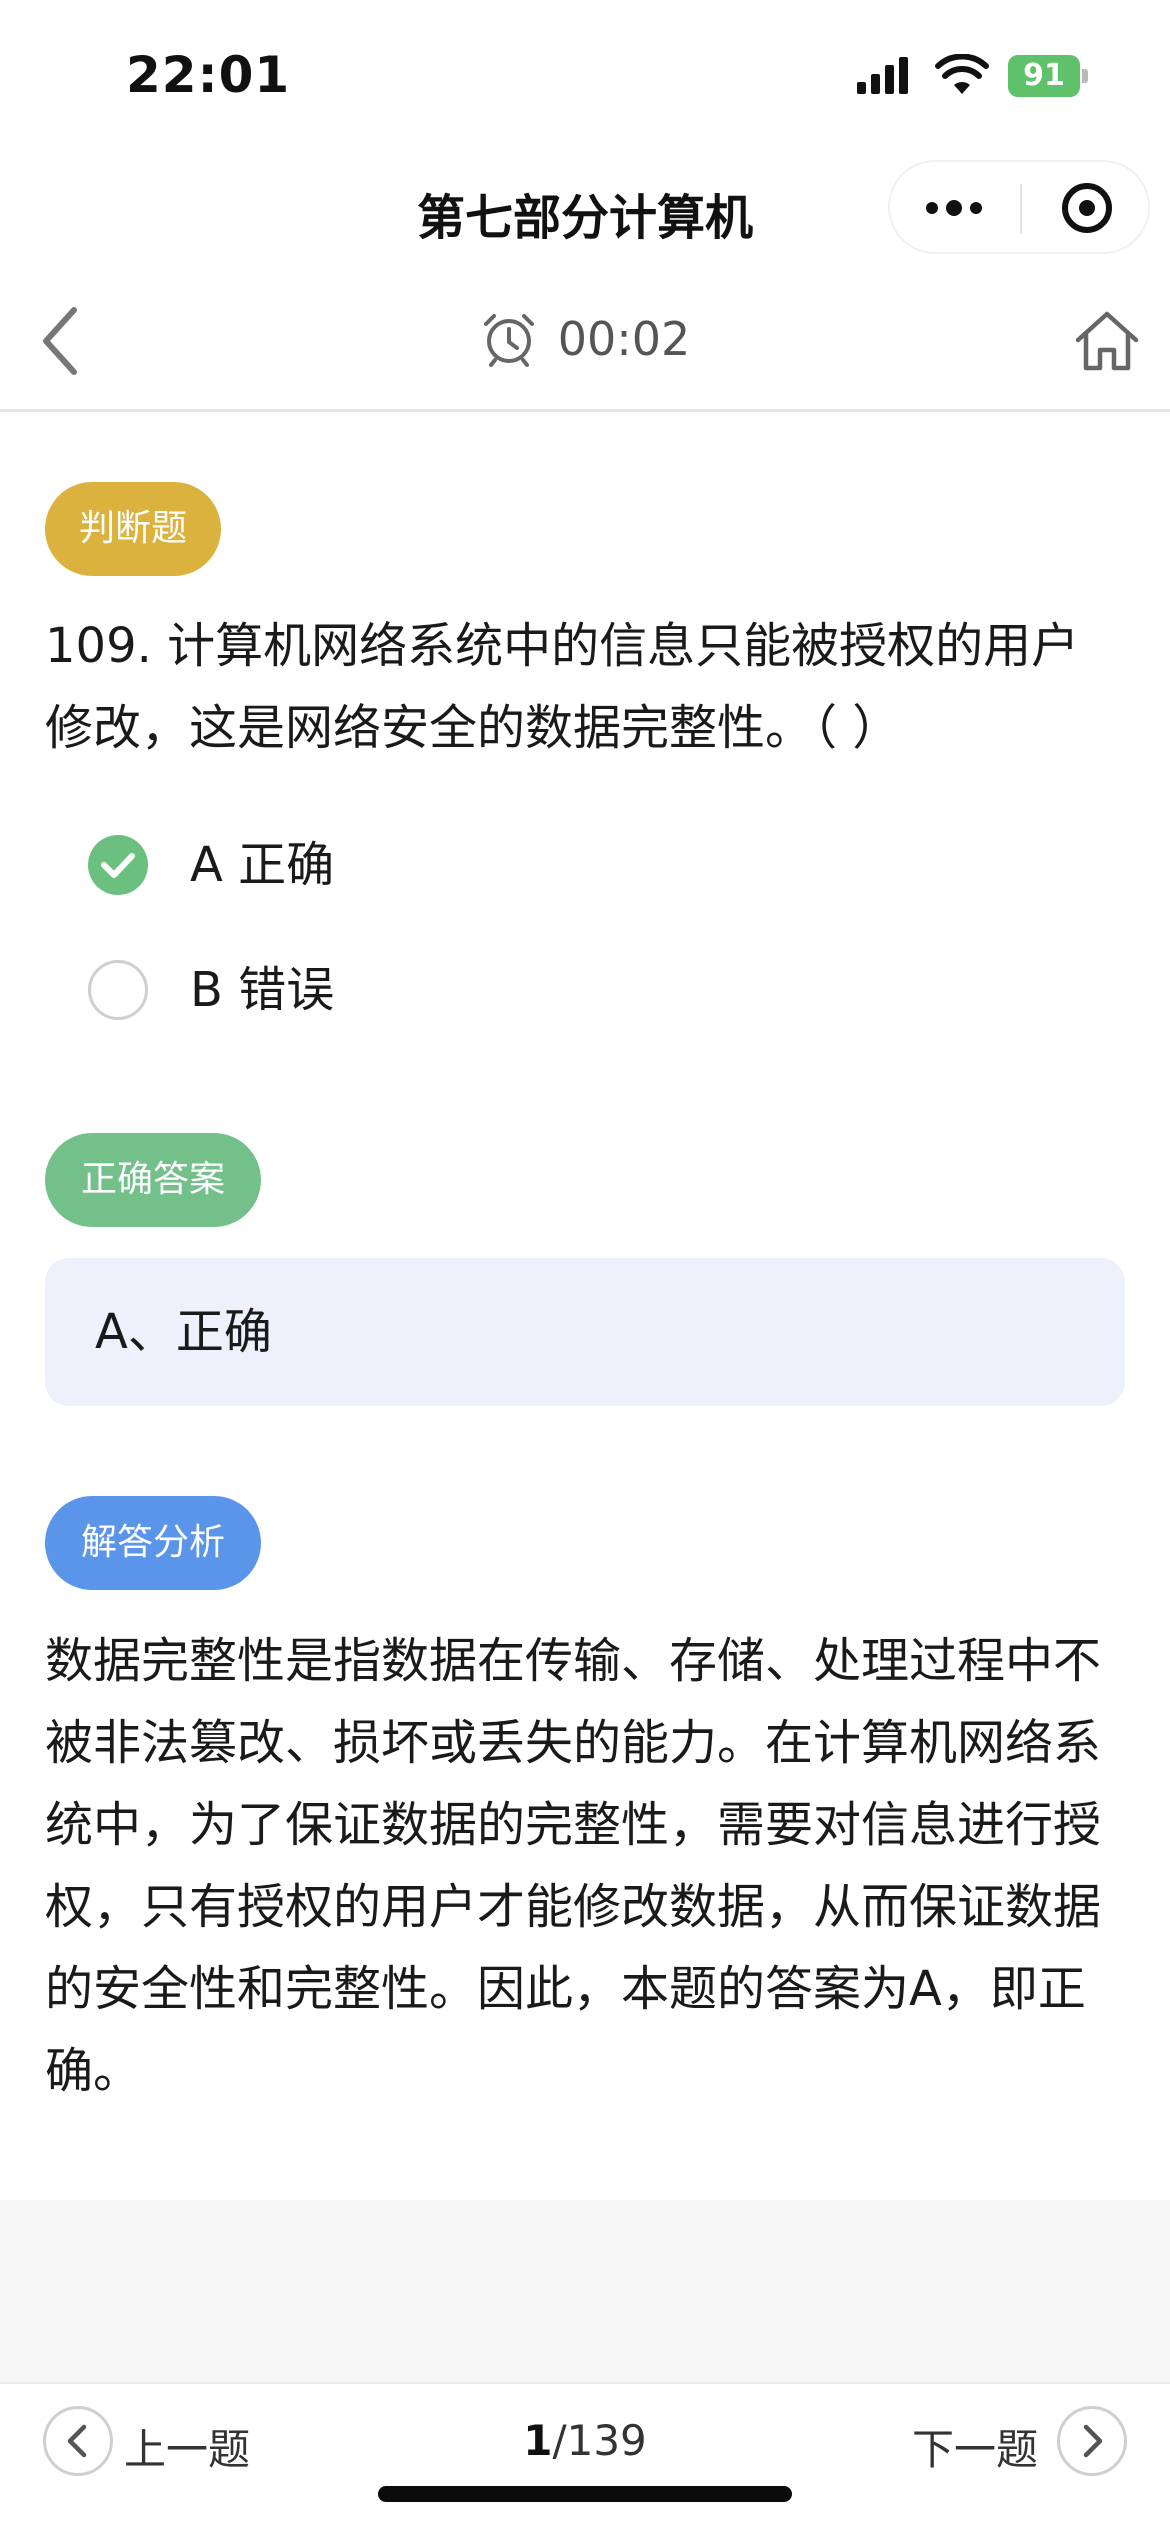  Describe the element at coordinates (208, 75) in the screenshot. I see `status-time: 22:01` at that location.